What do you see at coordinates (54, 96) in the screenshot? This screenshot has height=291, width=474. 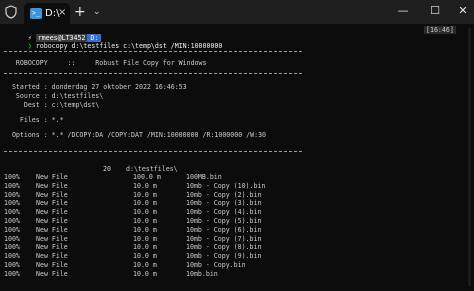 I see `source-line: Source : d:\testfiles\` at bounding box center [54, 96].